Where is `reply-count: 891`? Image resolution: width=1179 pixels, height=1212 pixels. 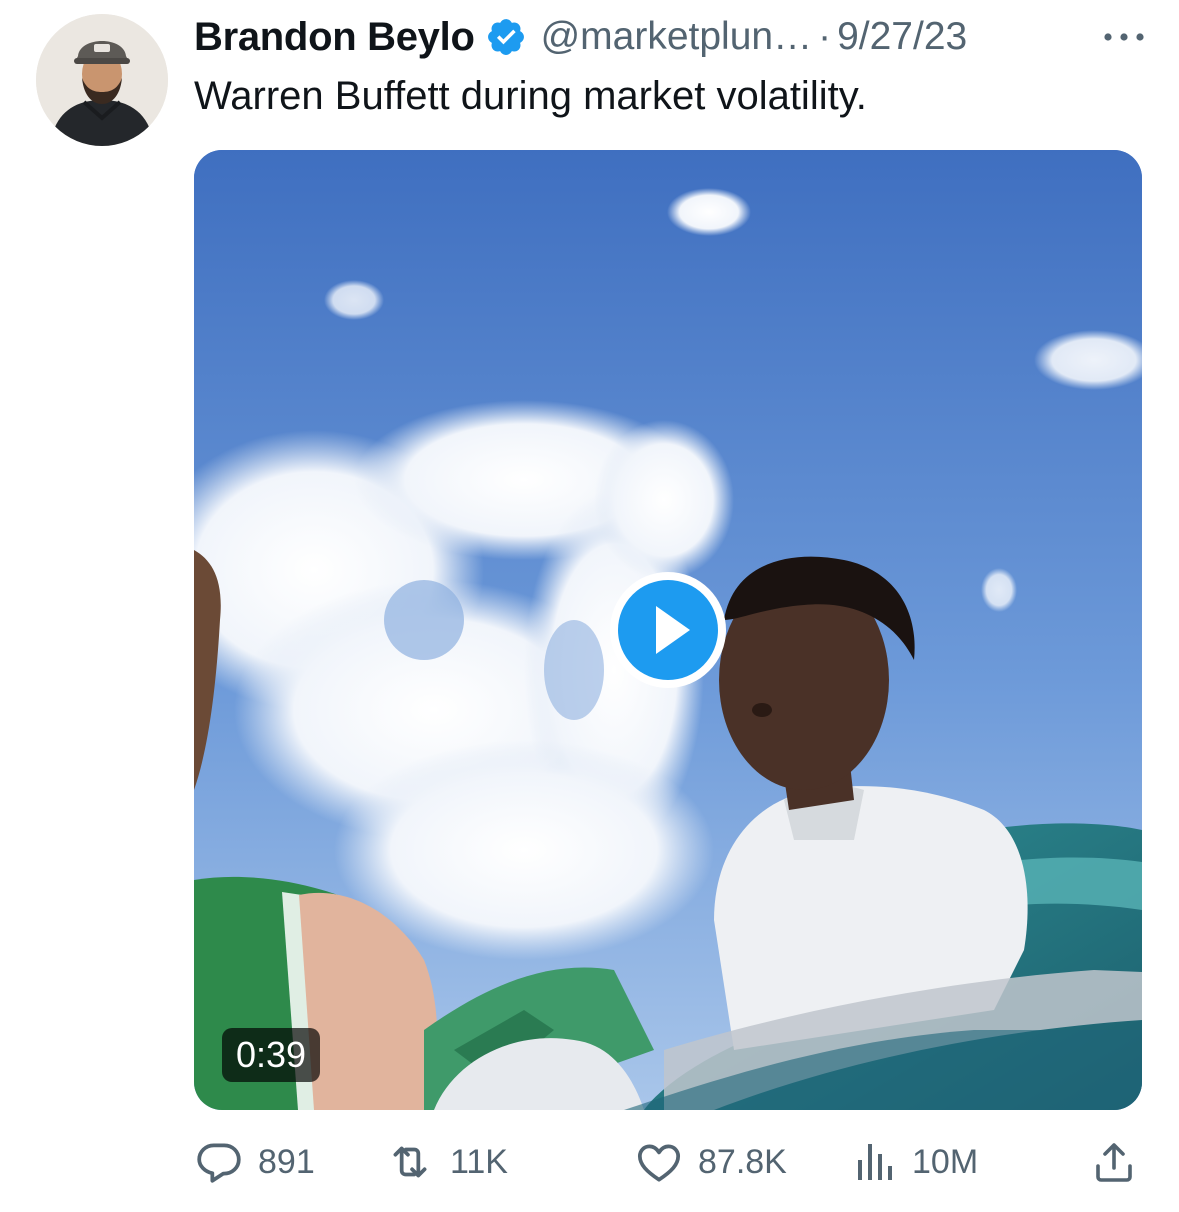 reply-count: 891 is located at coordinates (286, 1161).